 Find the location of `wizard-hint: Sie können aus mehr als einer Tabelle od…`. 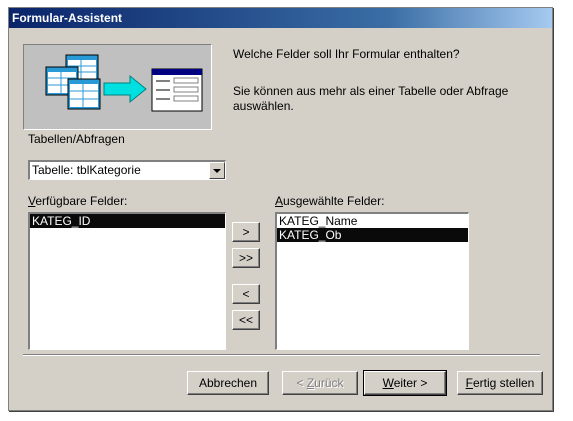

wizard-hint: Sie können aus mehr als einer Tabelle od… is located at coordinates (371, 98).